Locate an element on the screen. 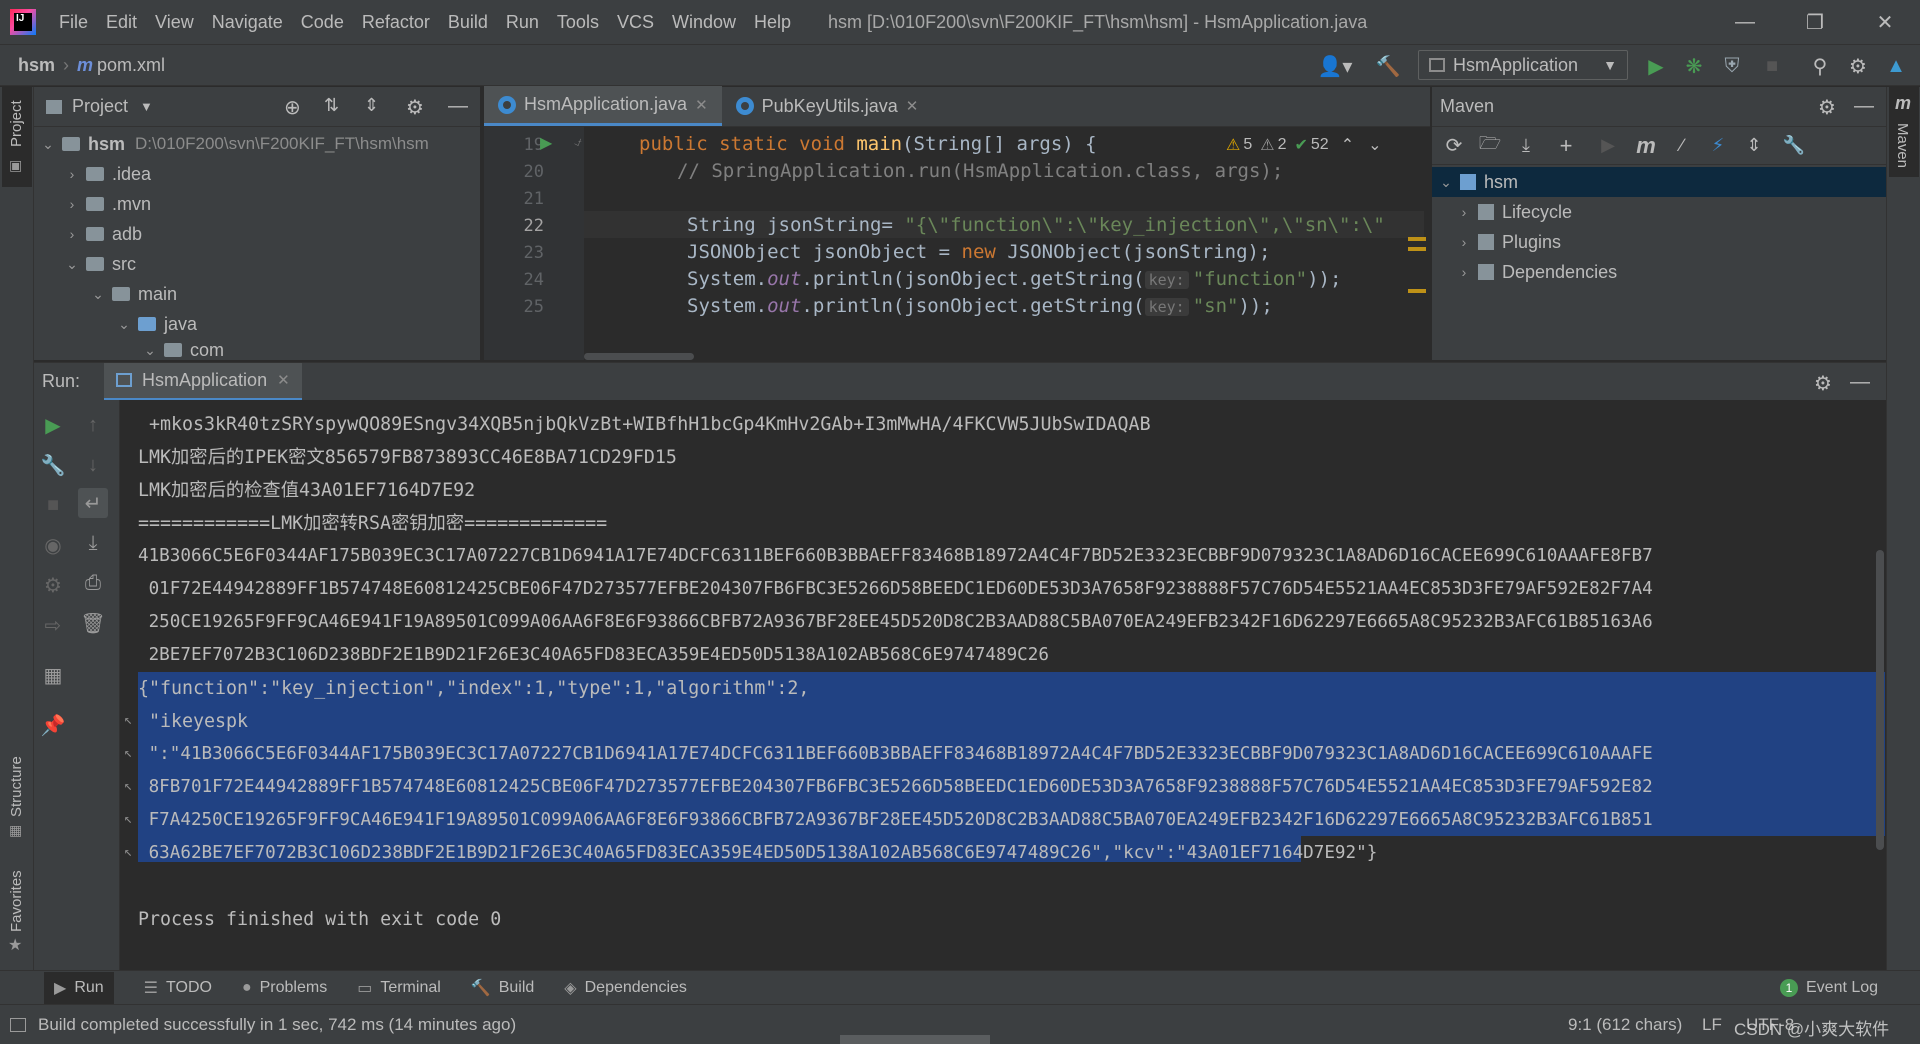  breadcrumb-file: pom.xml is located at coordinates (131, 65).